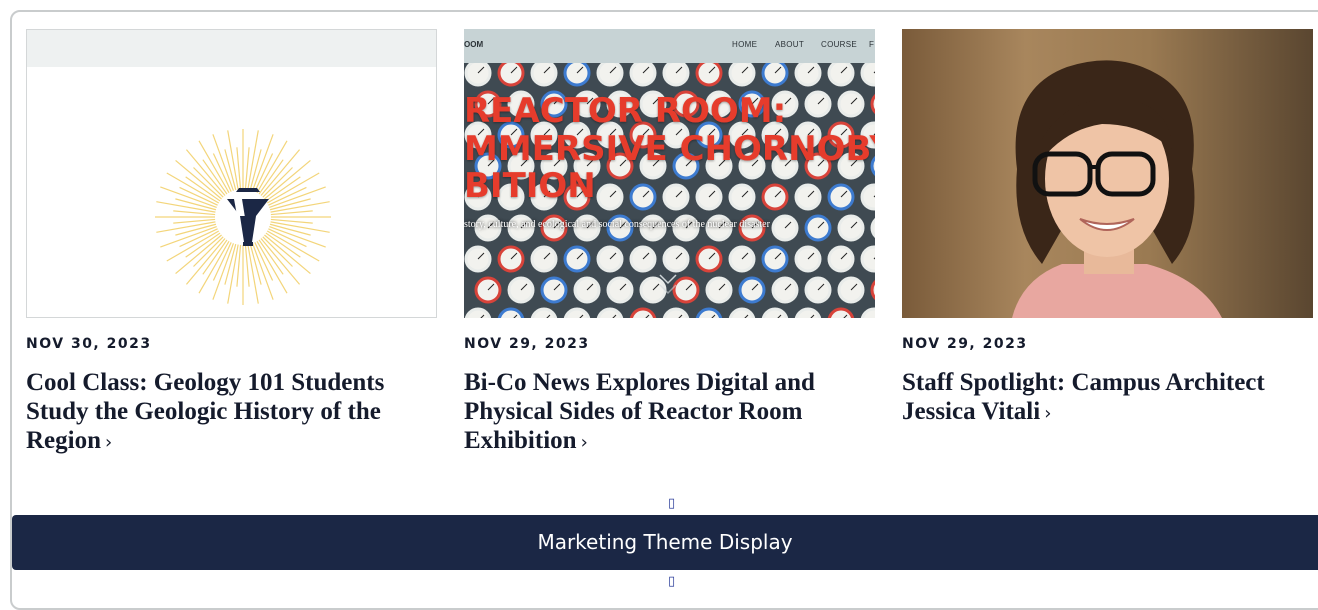 The height and width of the screenshot is (610, 1318). Describe the element at coordinates (243, 217) in the screenshot. I see `lamp-icon` at that location.